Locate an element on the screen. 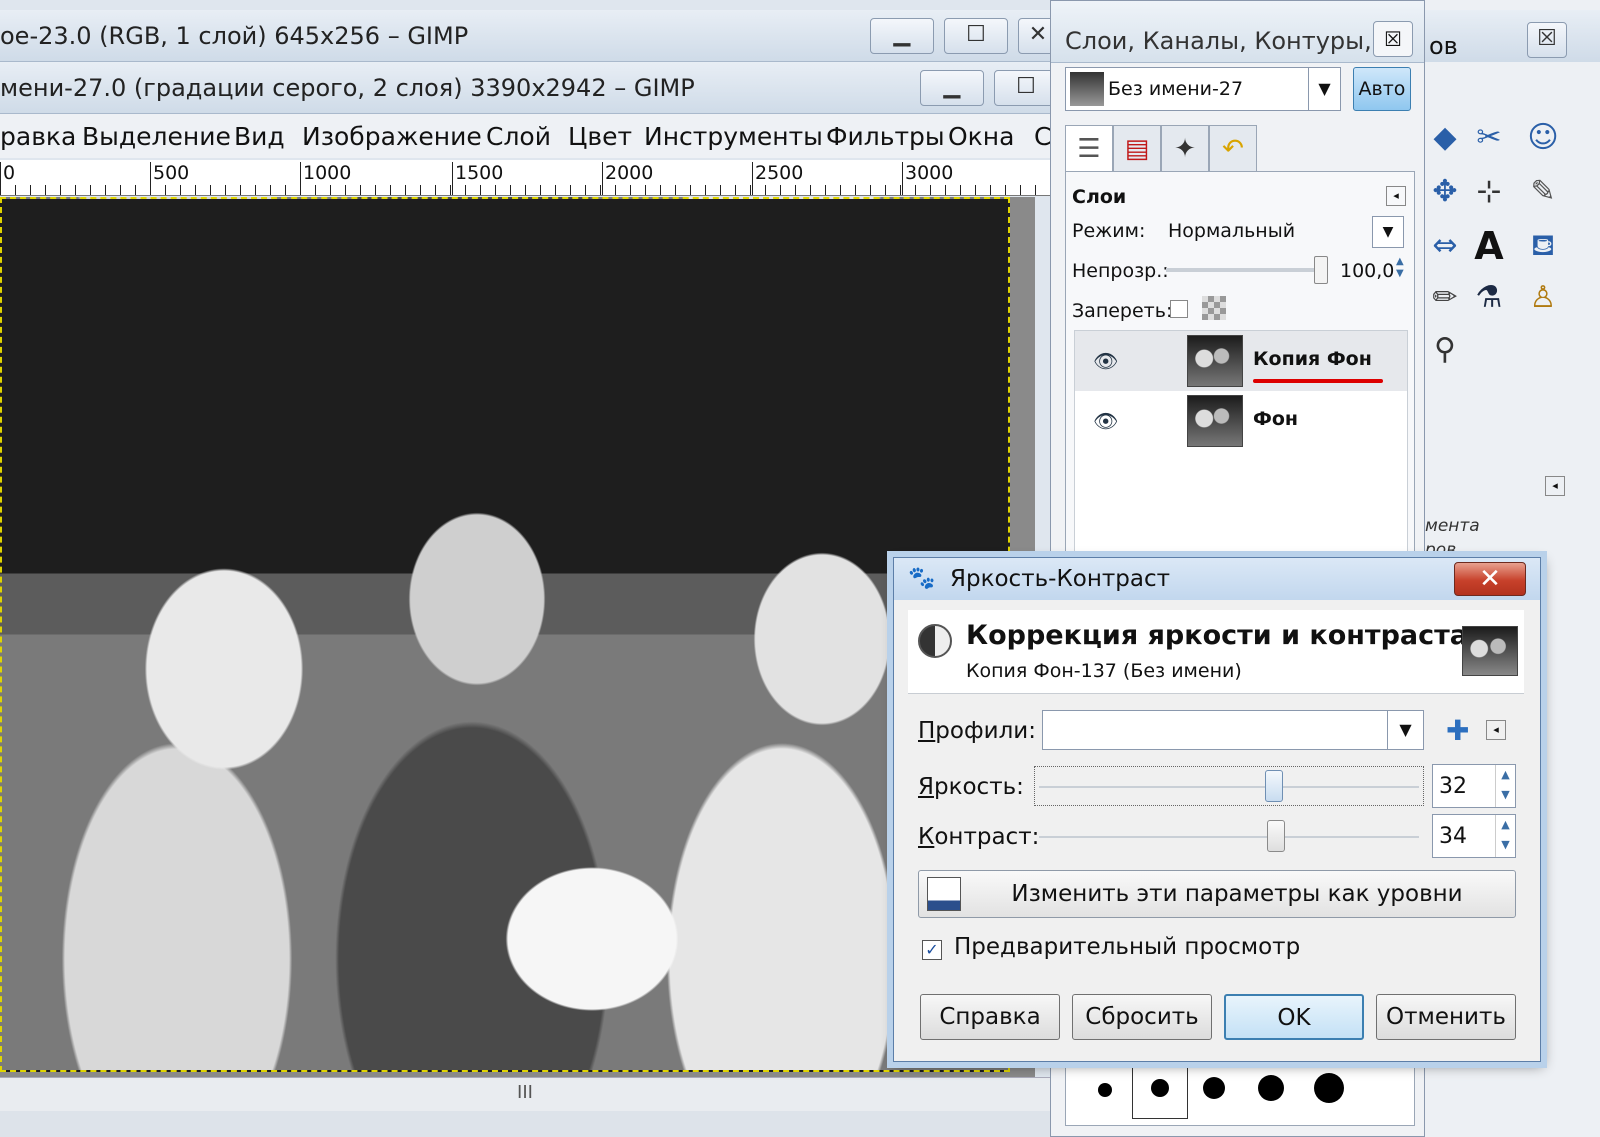 This screenshot has width=1600, height=1137. layer-preview-thumbnail is located at coordinates (1490, 651).